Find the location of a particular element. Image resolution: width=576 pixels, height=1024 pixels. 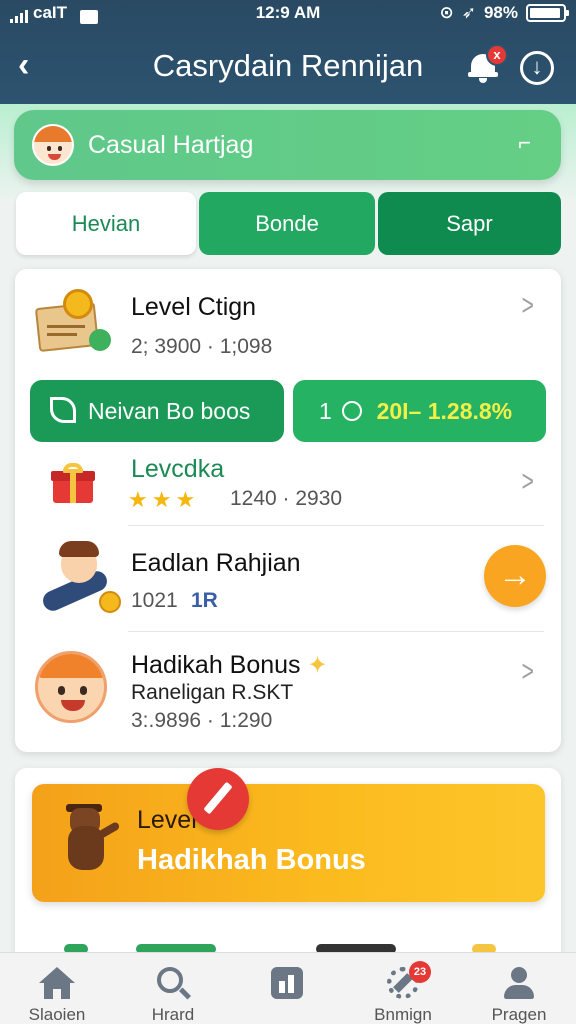

bonus-boost-label: Neivan Bo boos is located at coordinates (169, 411).